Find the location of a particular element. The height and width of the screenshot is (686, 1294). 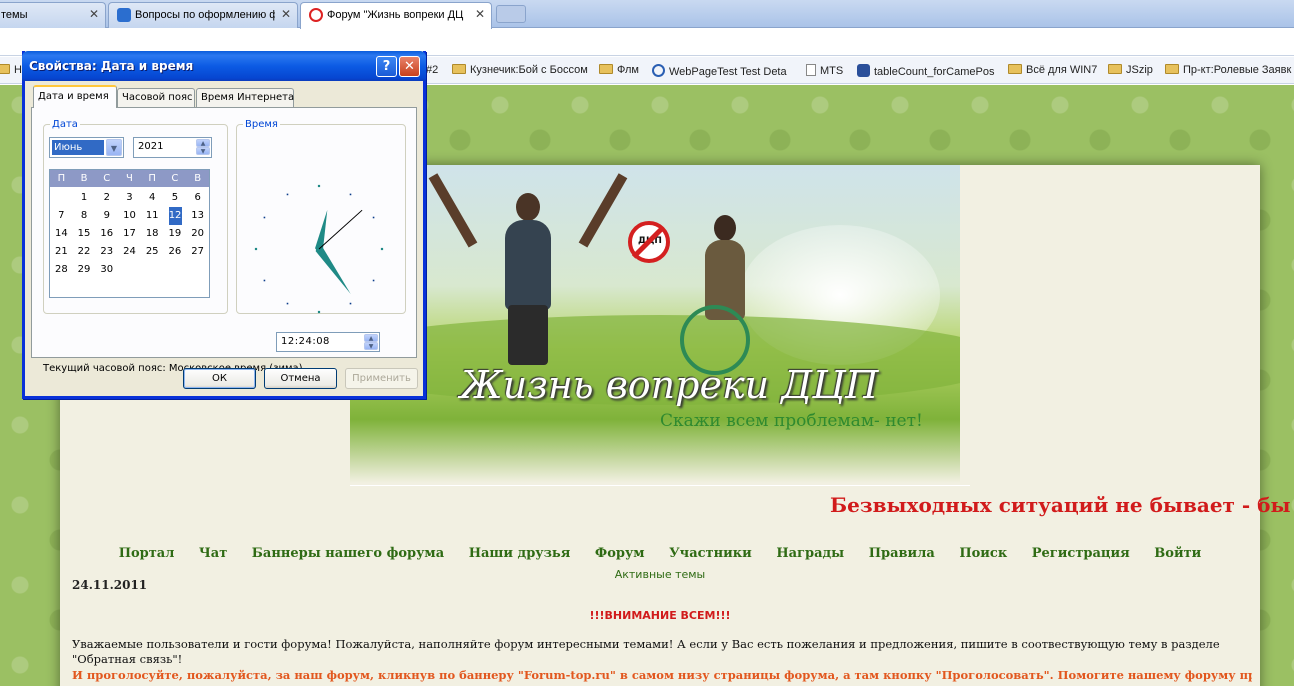

calendar-day: 23 is located at coordinates (106, 252).